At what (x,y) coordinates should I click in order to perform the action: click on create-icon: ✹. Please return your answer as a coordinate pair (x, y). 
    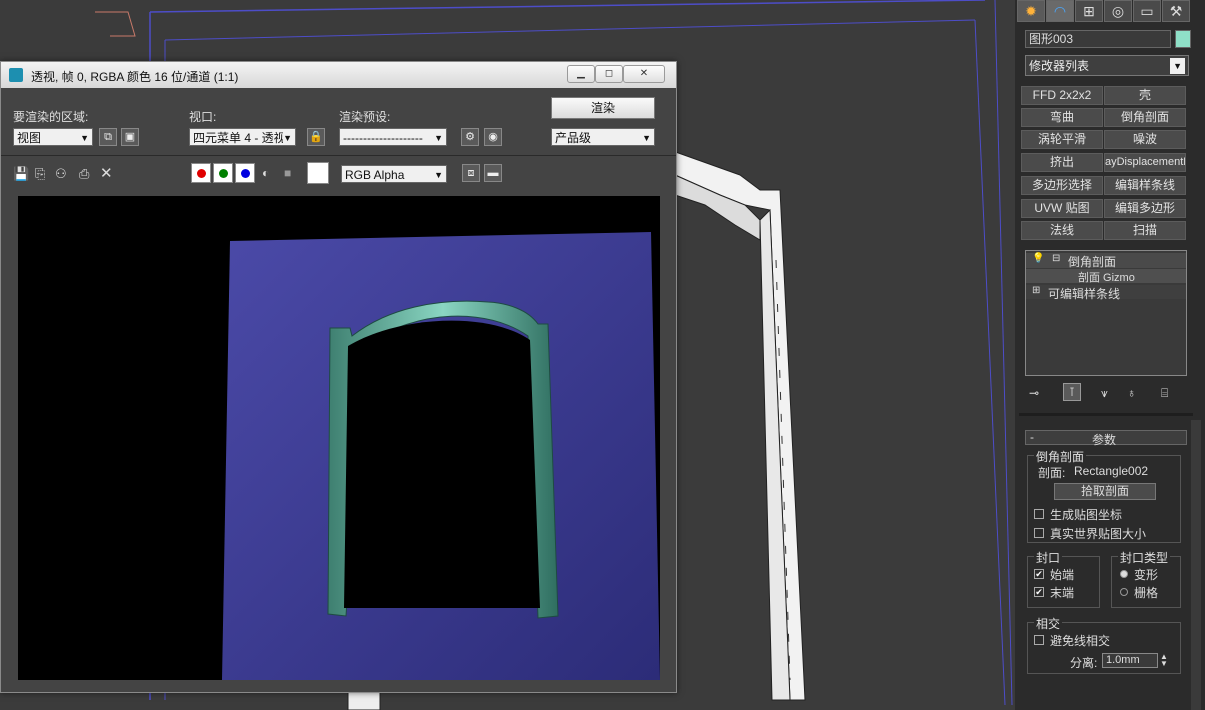
    Looking at the image, I should click on (1031, 11).